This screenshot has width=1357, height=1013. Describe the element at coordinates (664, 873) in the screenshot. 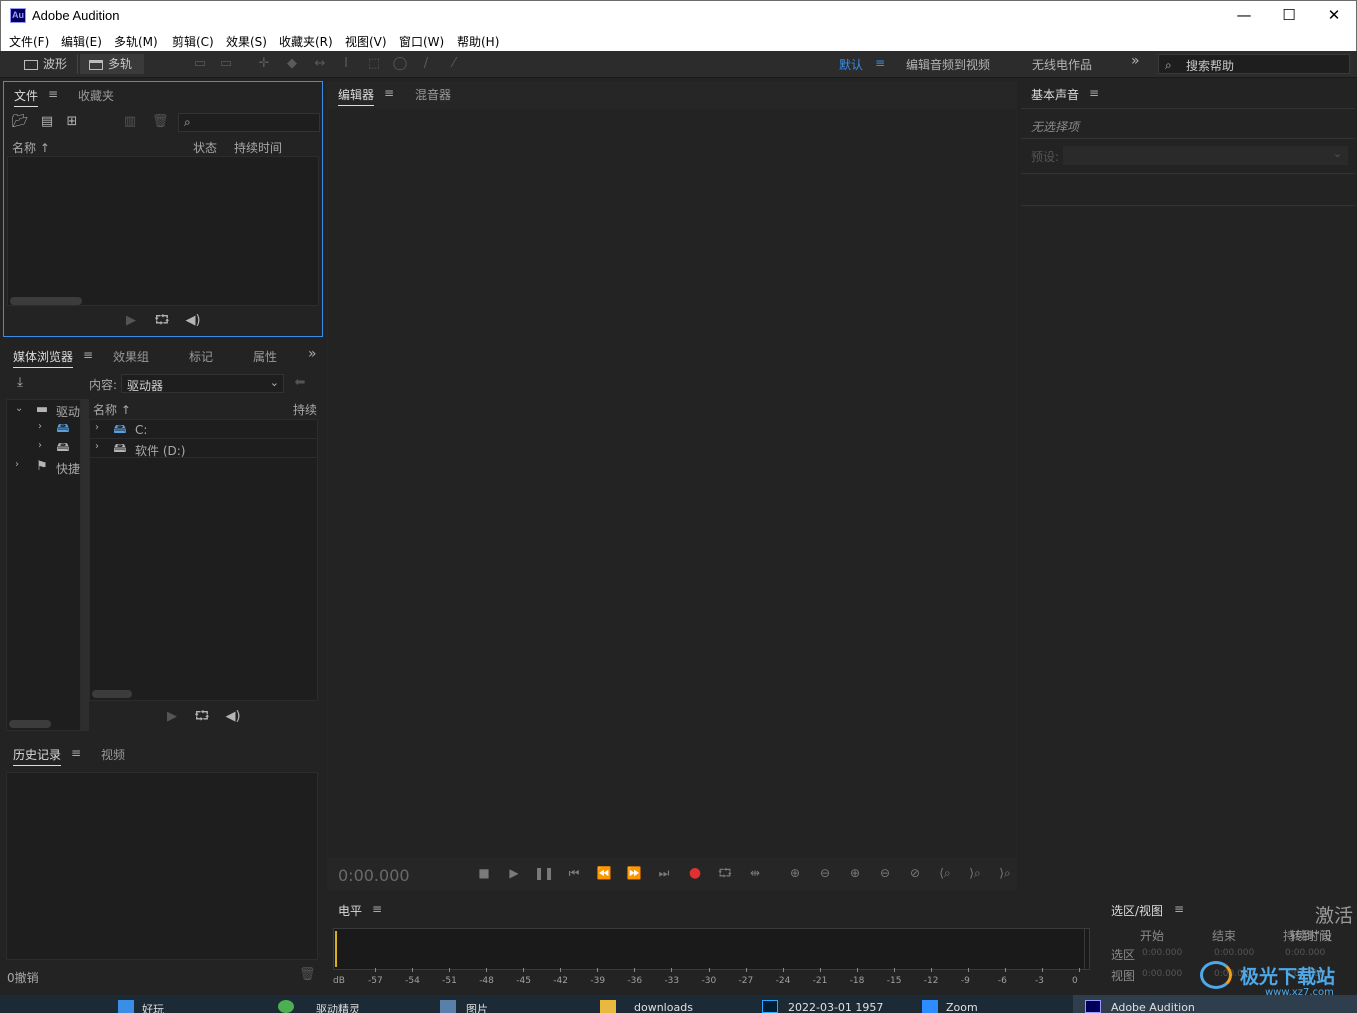

I see `skip-to-end-icon: ⏭` at that location.